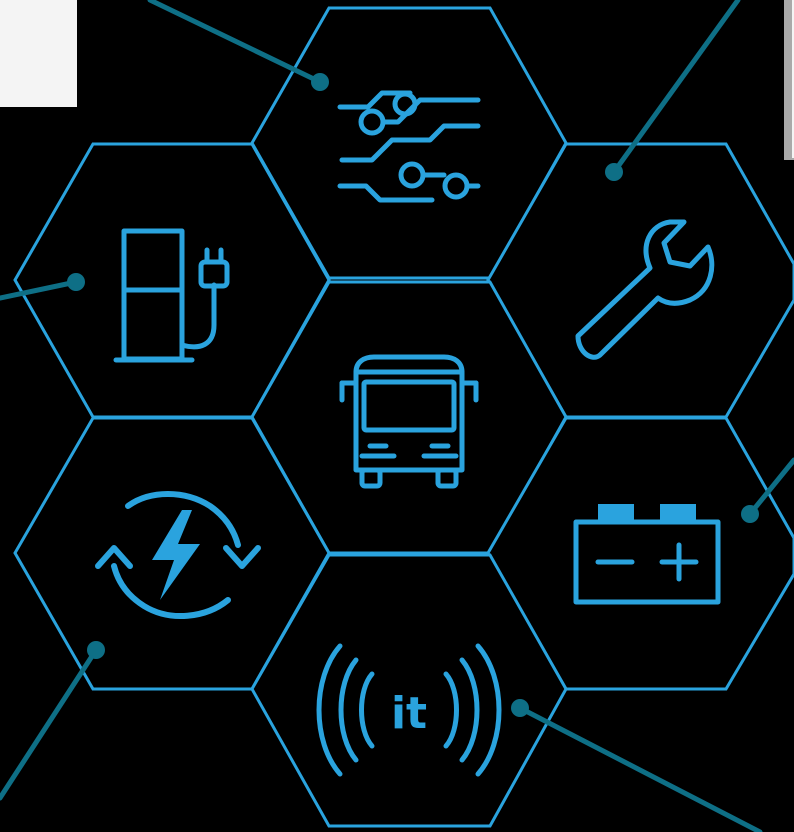 Image resolution: width=794 pixels, height=832 pixels. What do you see at coordinates (409, 713) in the screenshot?
I see `it-label: it` at bounding box center [409, 713].